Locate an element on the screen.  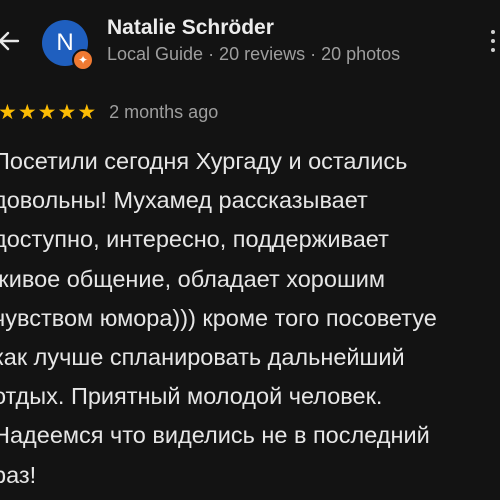
author-name: Natalie Schröder is located at coordinates (190, 28).